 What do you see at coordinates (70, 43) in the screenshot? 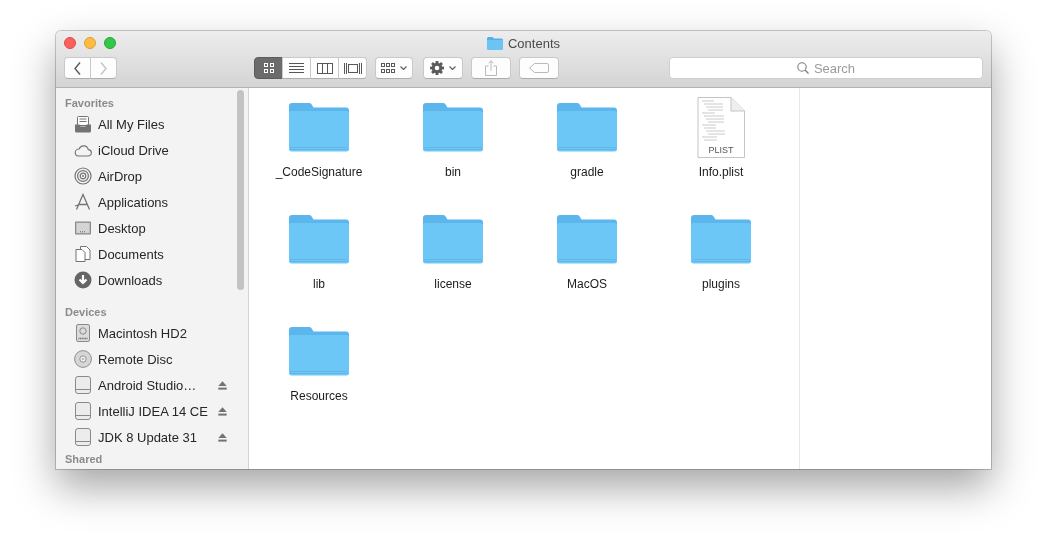
I see `close-button` at bounding box center [70, 43].